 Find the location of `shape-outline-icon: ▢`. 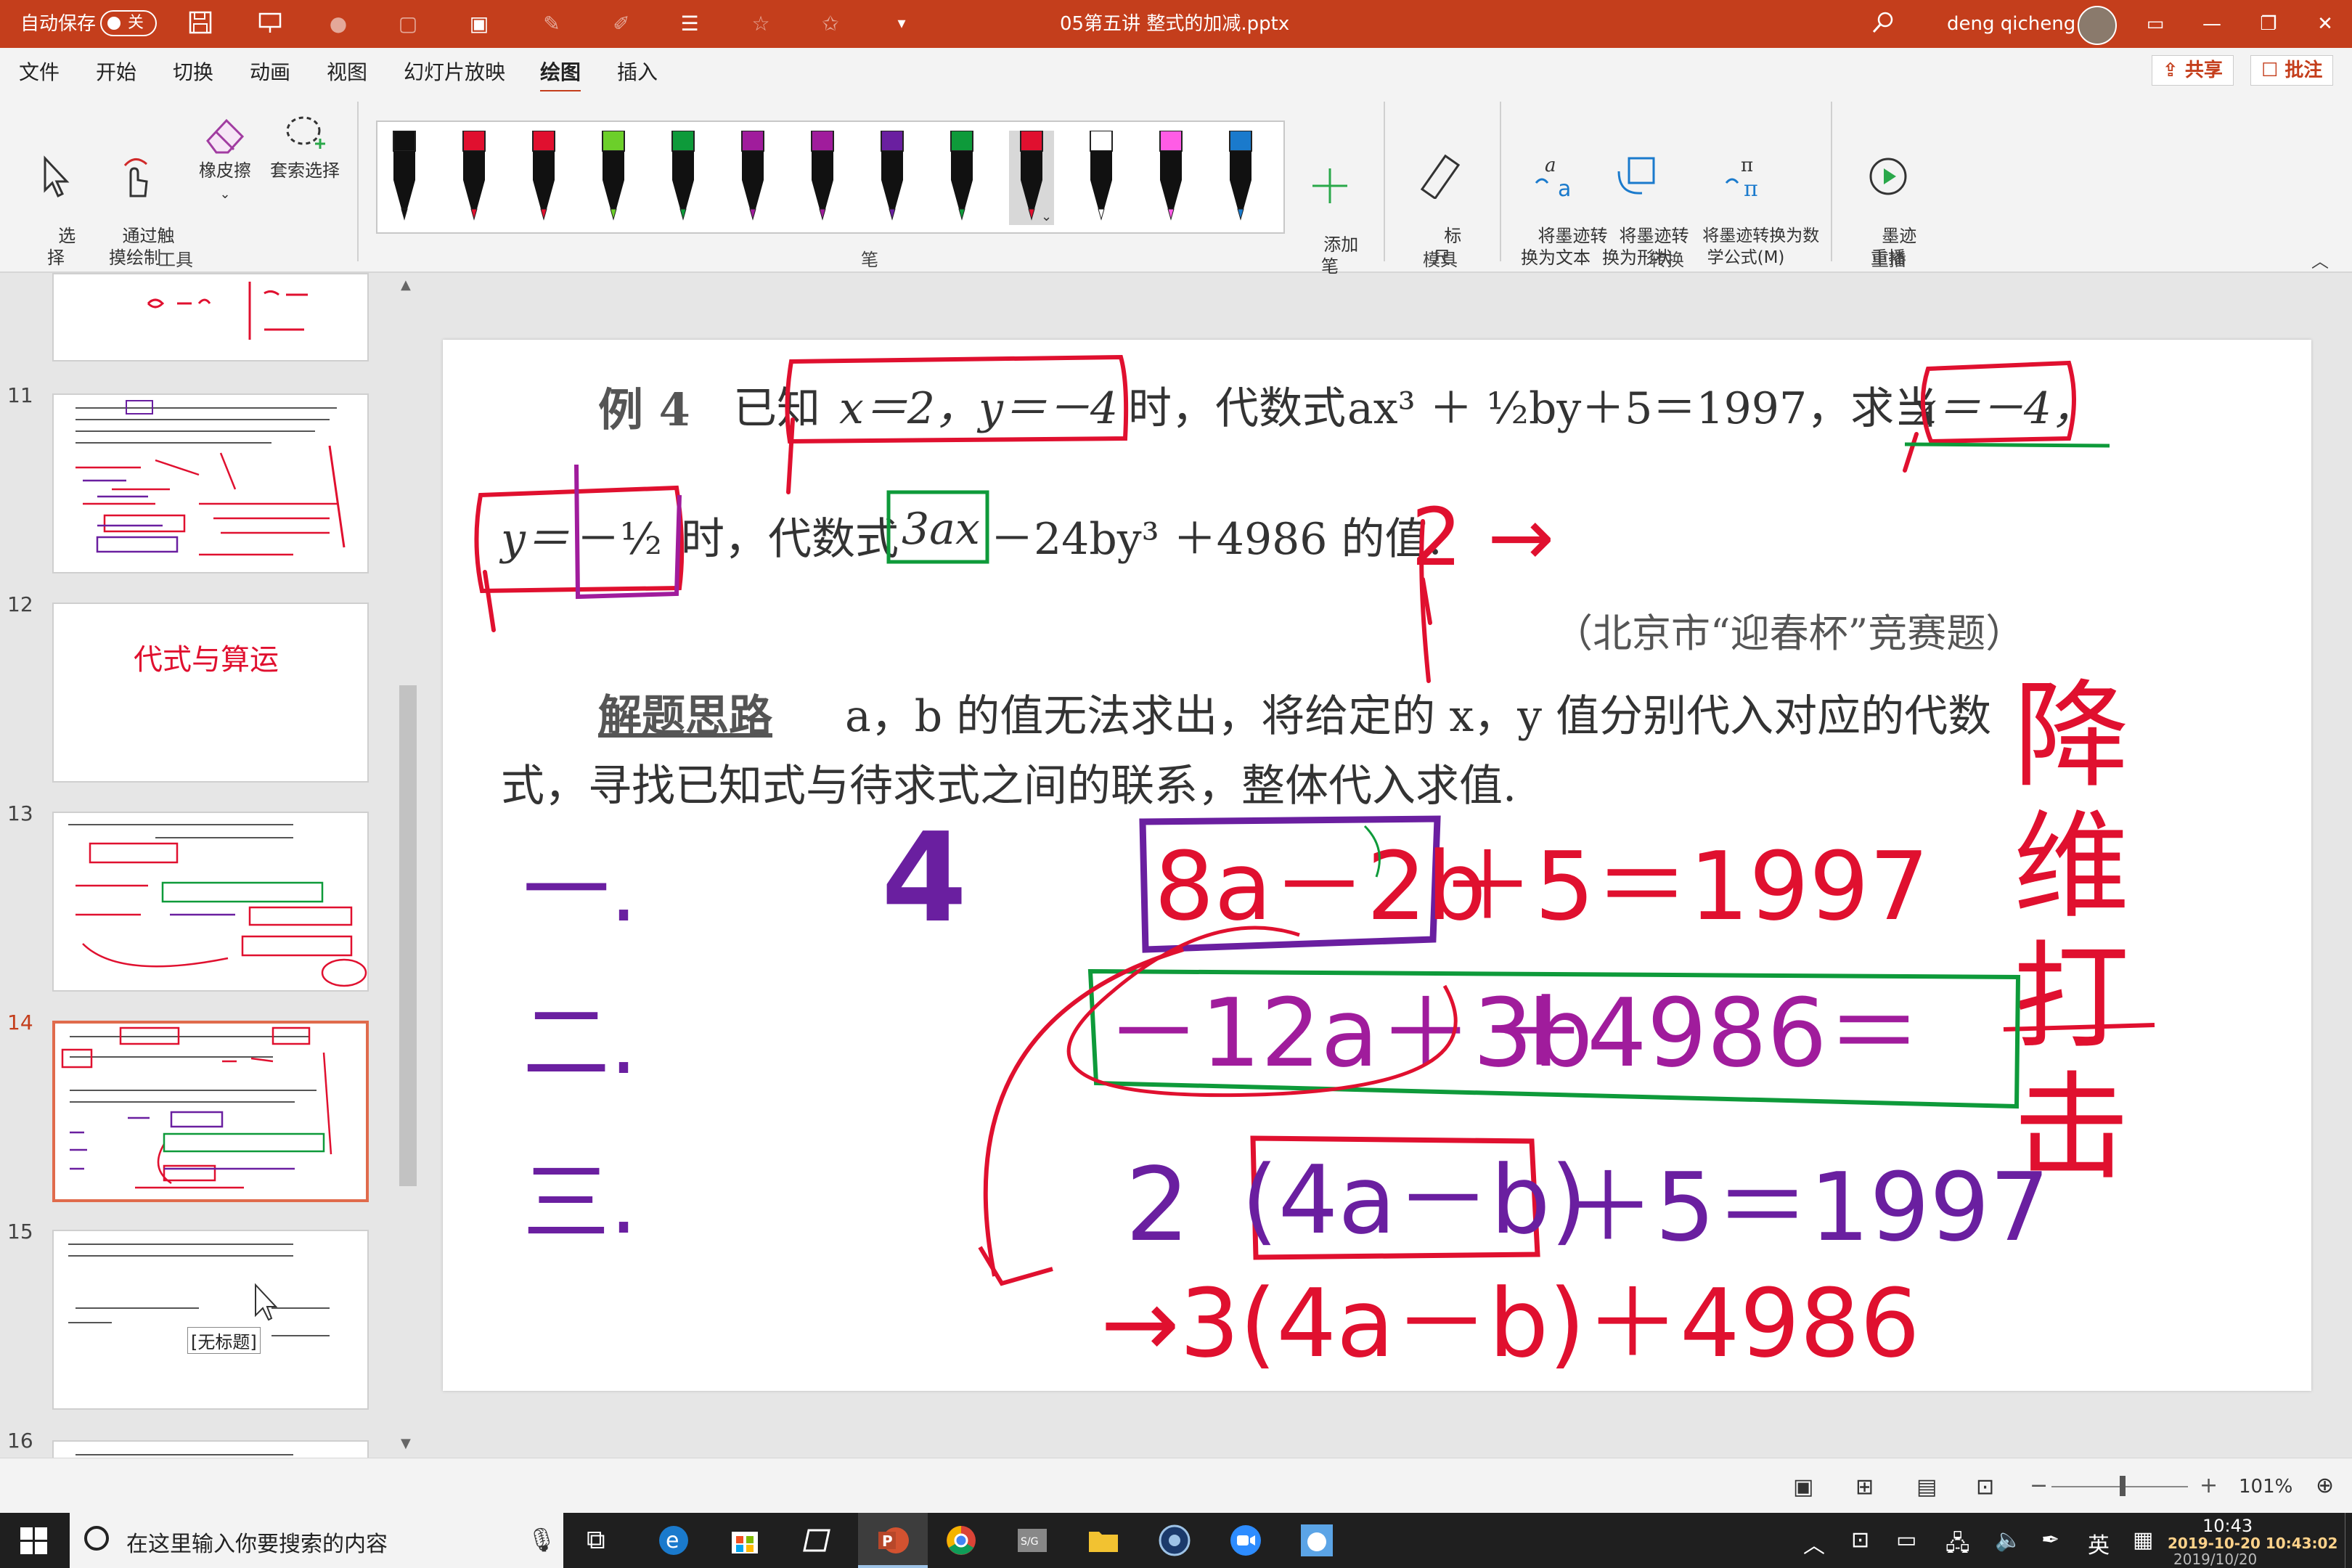

shape-outline-icon: ▢ is located at coordinates (408, 24).